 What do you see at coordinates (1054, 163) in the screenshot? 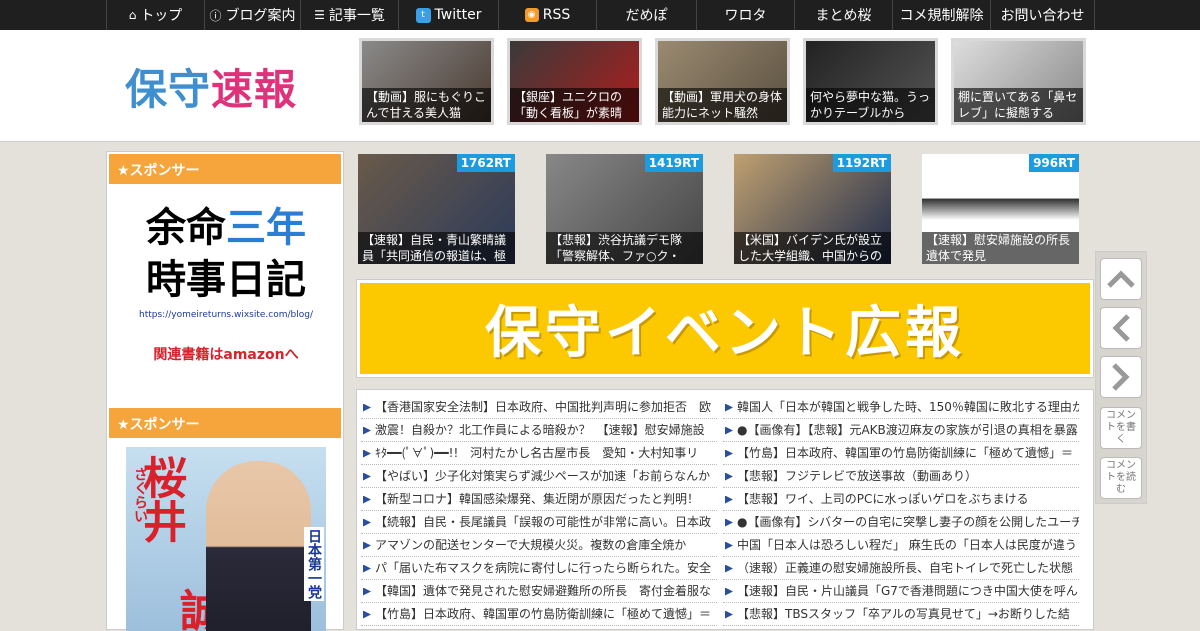
I see `rt-badge: 996RT` at bounding box center [1054, 163].